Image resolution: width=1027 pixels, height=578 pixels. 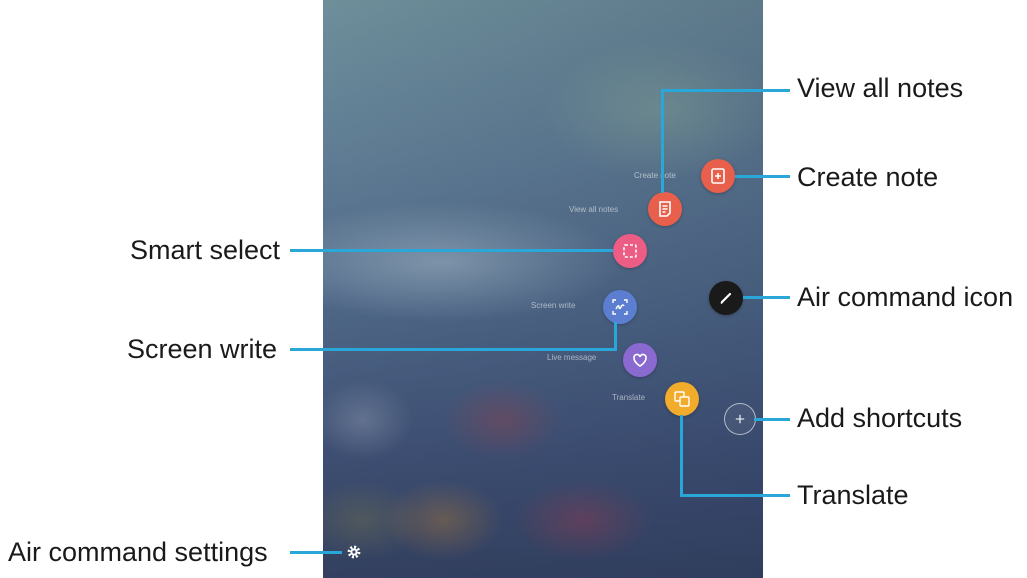 I want to click on translate-icon, so click(x=682, y=399).